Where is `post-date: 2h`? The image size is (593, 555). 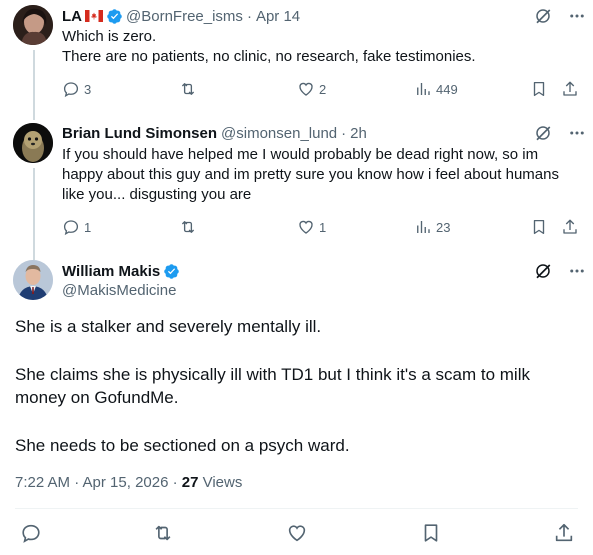
post-date: 2h is located at coordinates (358, 133).